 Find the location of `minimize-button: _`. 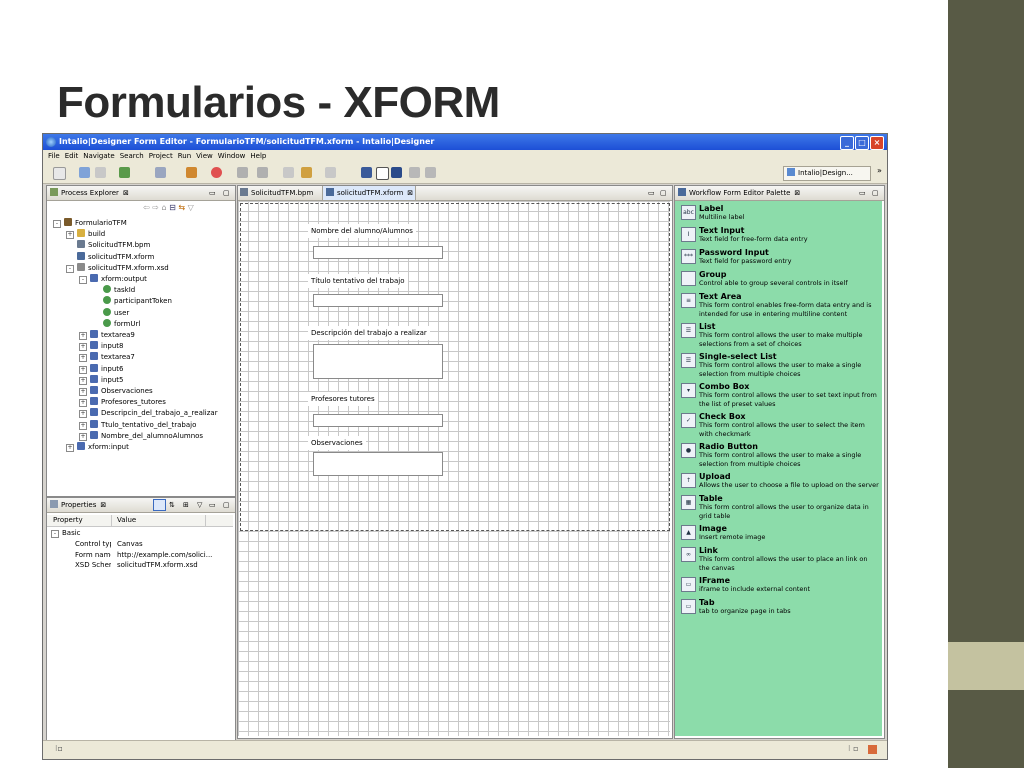

minimize-button: _ is located at coordinates (847, 143).